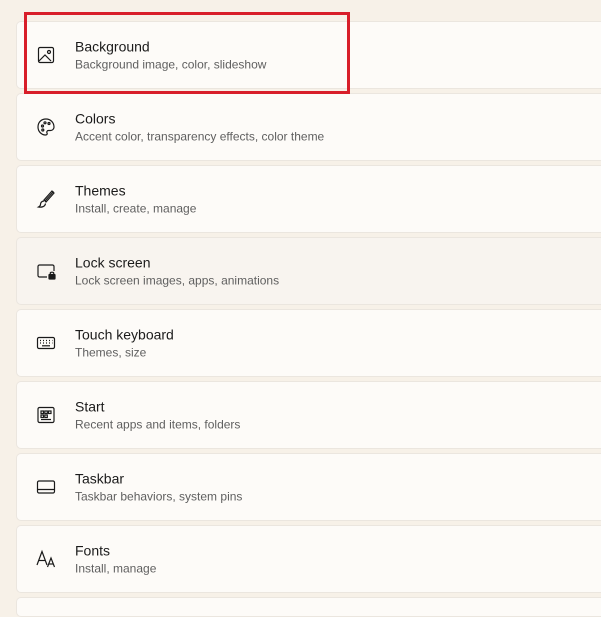 Image resolution: width=601 pixels, height=617 pixels. What do you see at coordinates (177, 280) in the screenshot?
I see `settings-item-subtitle: Lock screen images, apps, animations` at bounding box center [177, 280].